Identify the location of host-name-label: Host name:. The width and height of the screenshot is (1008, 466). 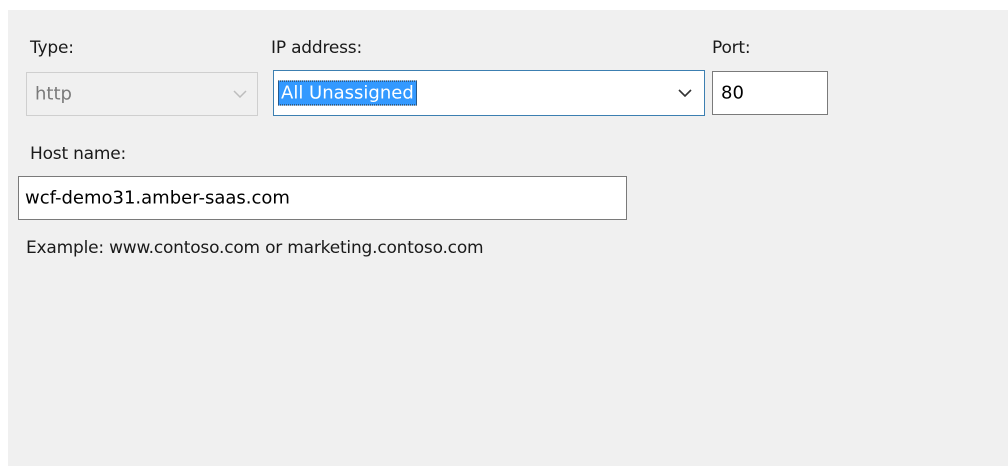
(78, 154).